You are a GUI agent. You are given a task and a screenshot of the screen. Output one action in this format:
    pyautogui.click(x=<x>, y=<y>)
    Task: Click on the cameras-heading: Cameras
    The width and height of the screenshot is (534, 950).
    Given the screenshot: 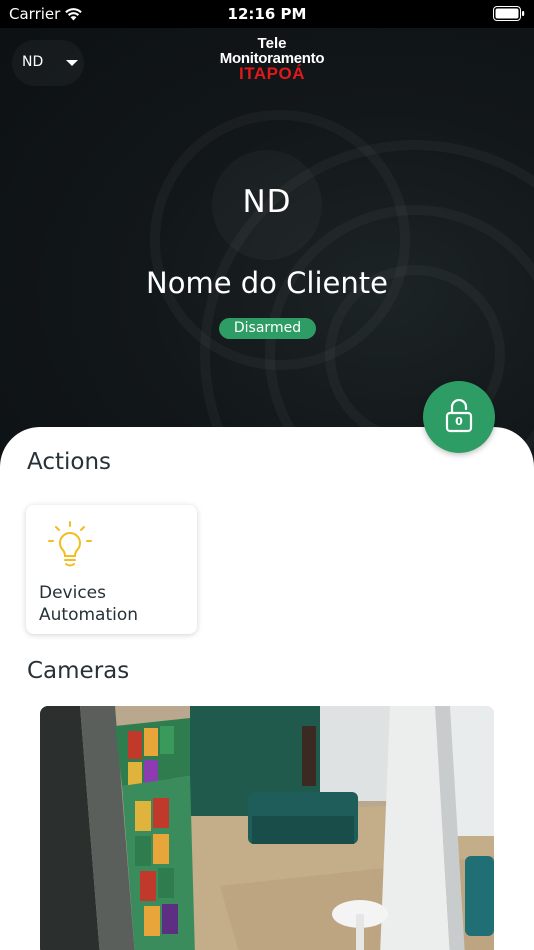 What is the action you would take?
    pyautogui.click(x=78, y=671)
    